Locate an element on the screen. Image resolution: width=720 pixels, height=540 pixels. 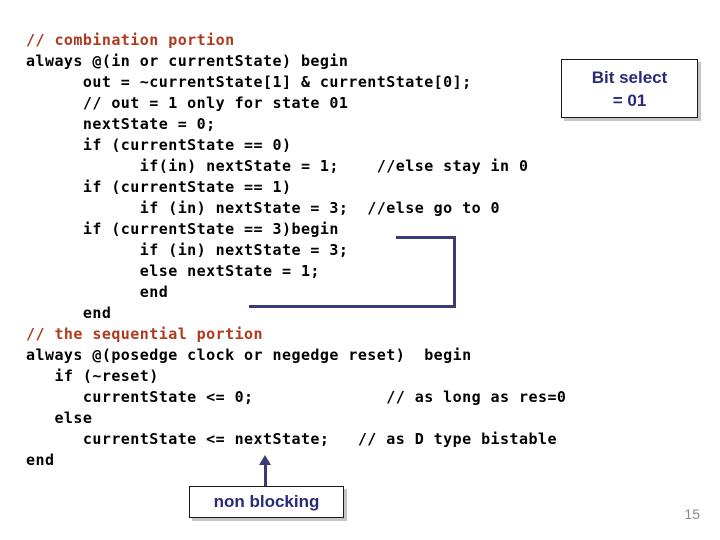
code-line: if (in) nextState = 3; is located at coordinates (187, 250).